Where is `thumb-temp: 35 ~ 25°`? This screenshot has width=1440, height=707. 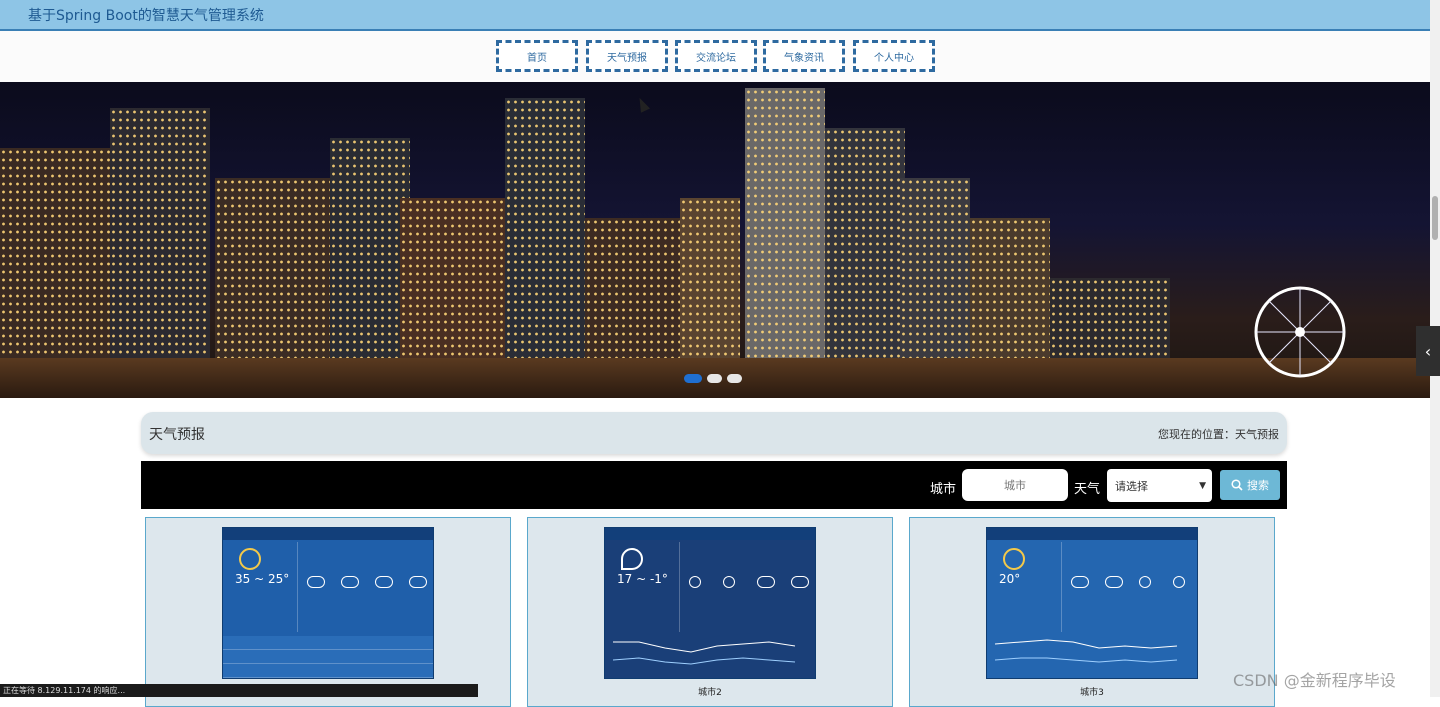
thumb-temp: 35 ~ 25° is located at coordinates (262, 579).